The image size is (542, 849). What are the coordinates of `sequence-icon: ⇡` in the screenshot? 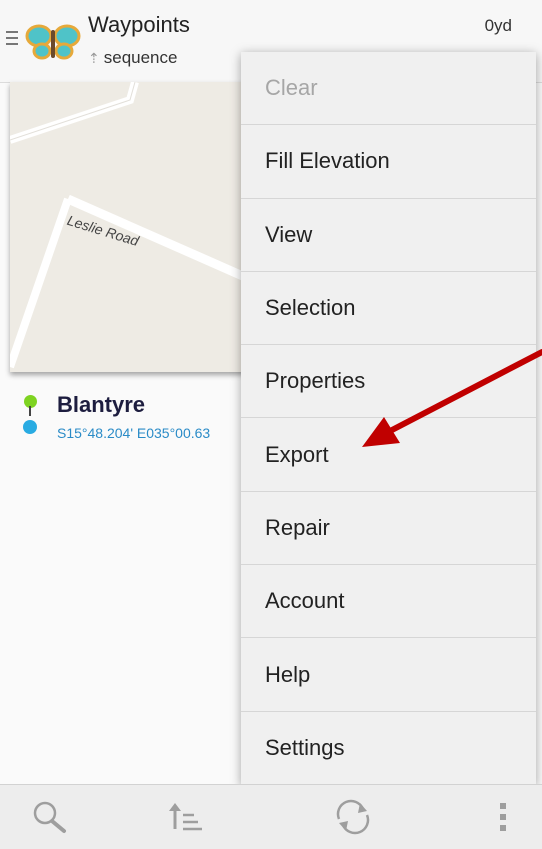 It's located at (94, 57).